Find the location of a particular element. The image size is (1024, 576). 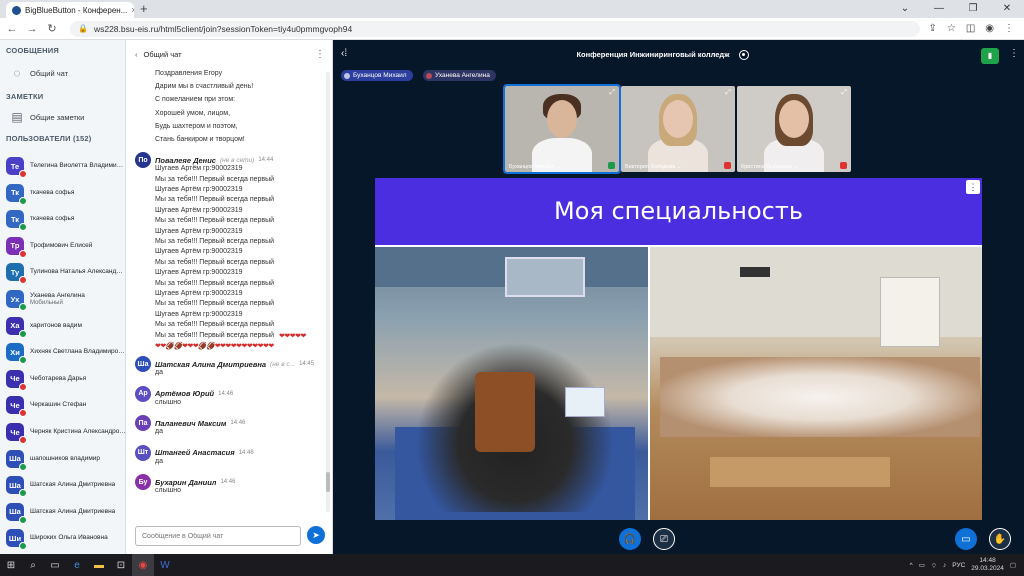

language-indicator: РУС is located at coordinates (958, 565).